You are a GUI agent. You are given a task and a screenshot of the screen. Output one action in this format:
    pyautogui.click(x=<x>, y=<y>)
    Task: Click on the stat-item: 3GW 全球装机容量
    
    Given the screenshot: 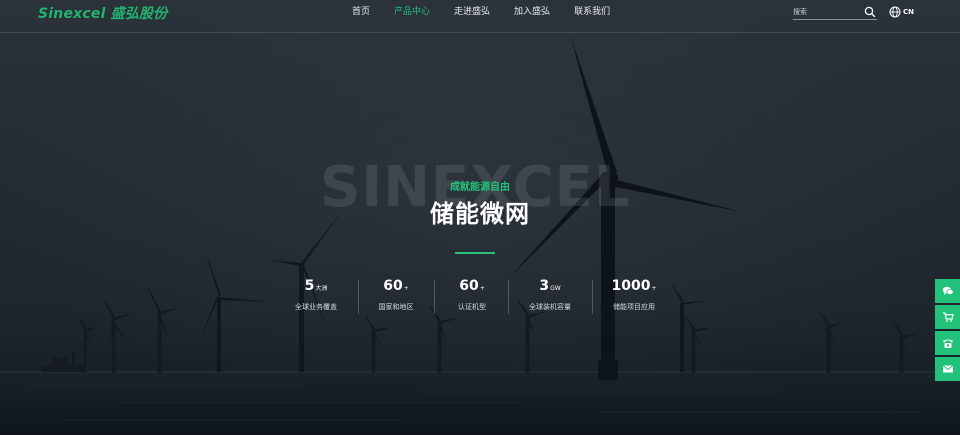 What is the action you would take?
    pyautogui.click(x=550, y=294)
    